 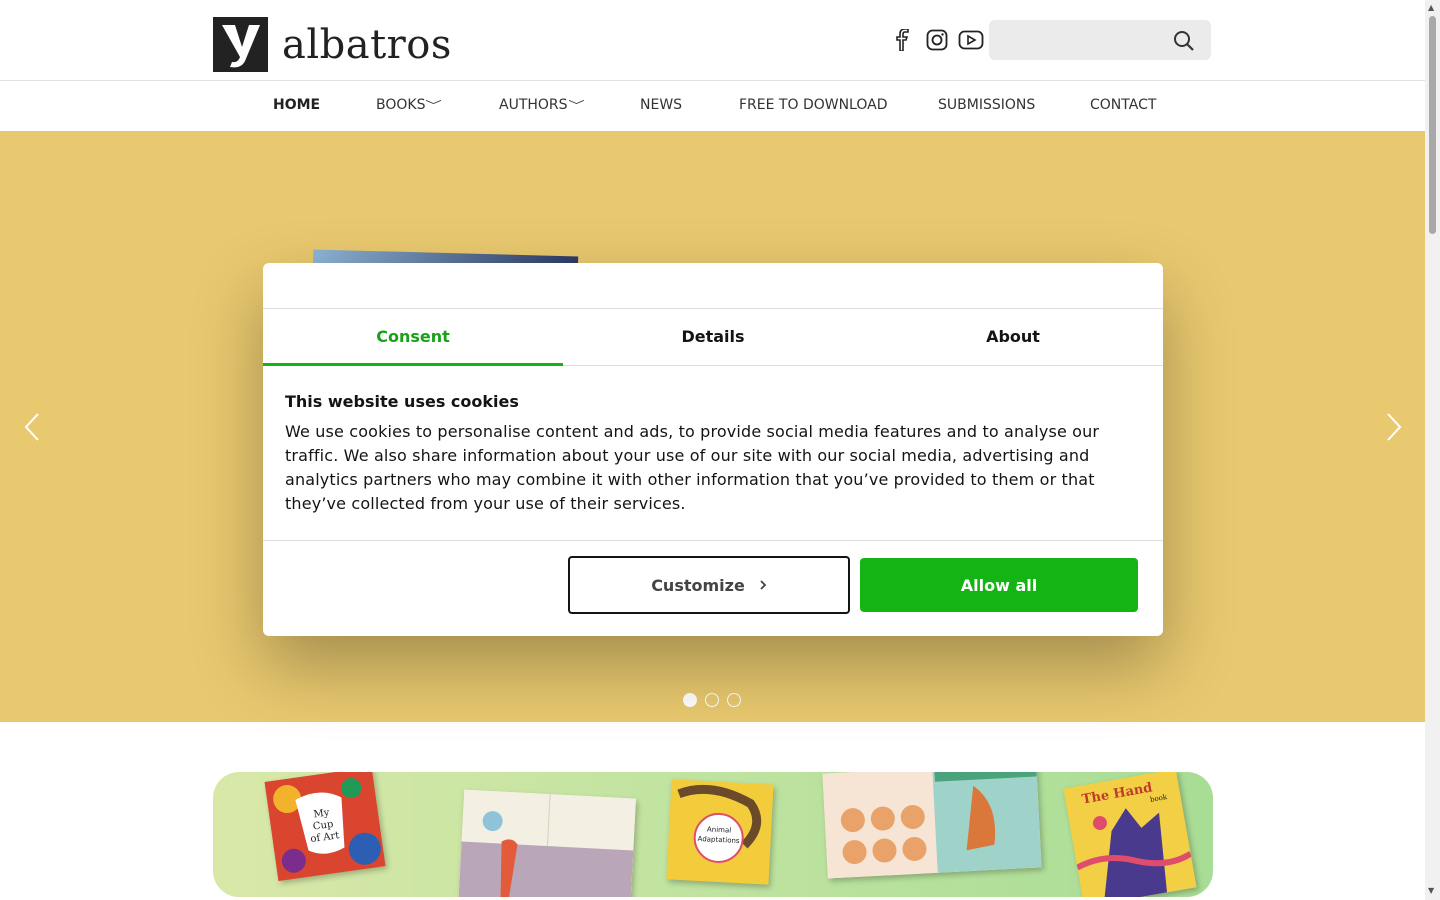 I want to click on customize-button: Customize, so click(x=709, y=585).